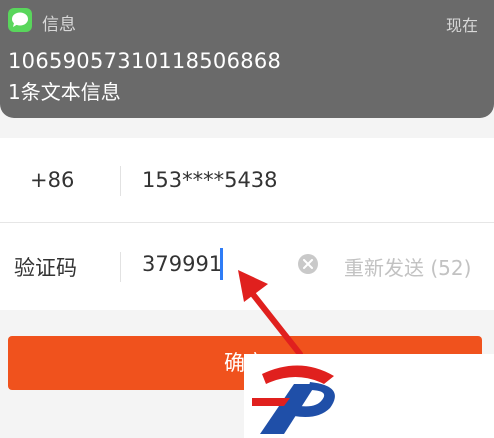 The height and width of the screenshot is (438, 494). What do you see at coordinates (45, 268) in the screenshot?
I see `code-label: 验证码` at bounding box center [45, 268].